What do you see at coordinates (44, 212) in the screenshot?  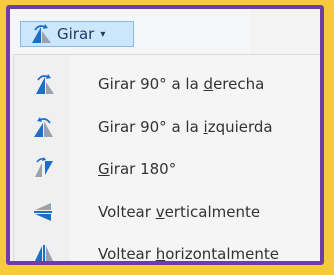 I see `flip-vertical-icon` at bounding box center [44, 212].